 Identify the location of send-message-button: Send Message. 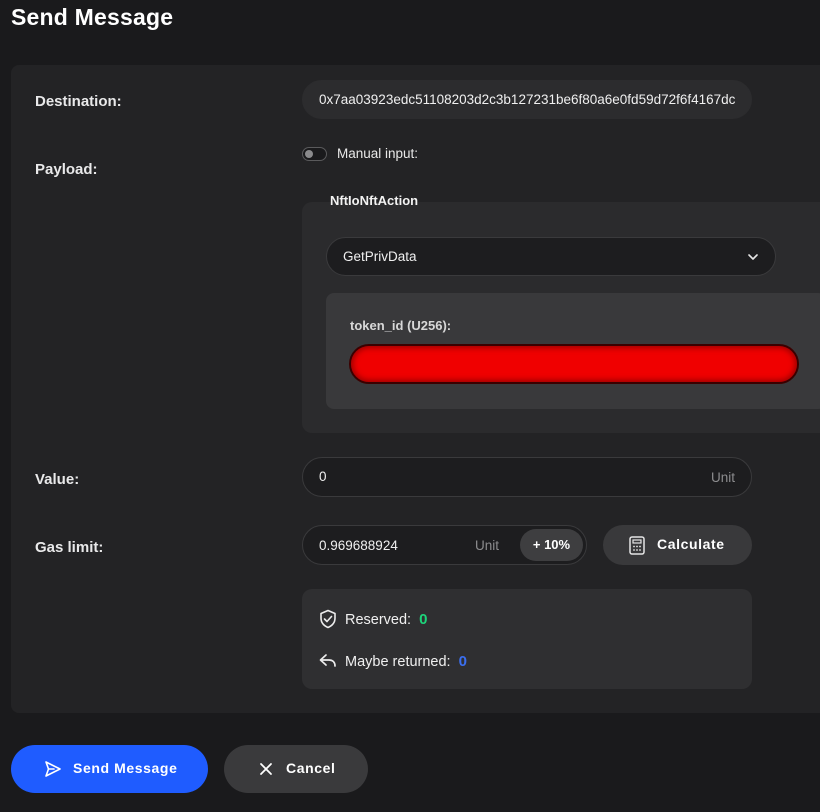
(109, 769).